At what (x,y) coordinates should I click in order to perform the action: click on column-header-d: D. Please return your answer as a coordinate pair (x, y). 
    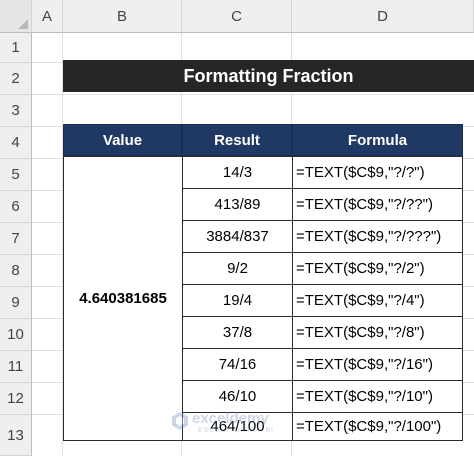
    Looking at the image, I should click on (383, 16).